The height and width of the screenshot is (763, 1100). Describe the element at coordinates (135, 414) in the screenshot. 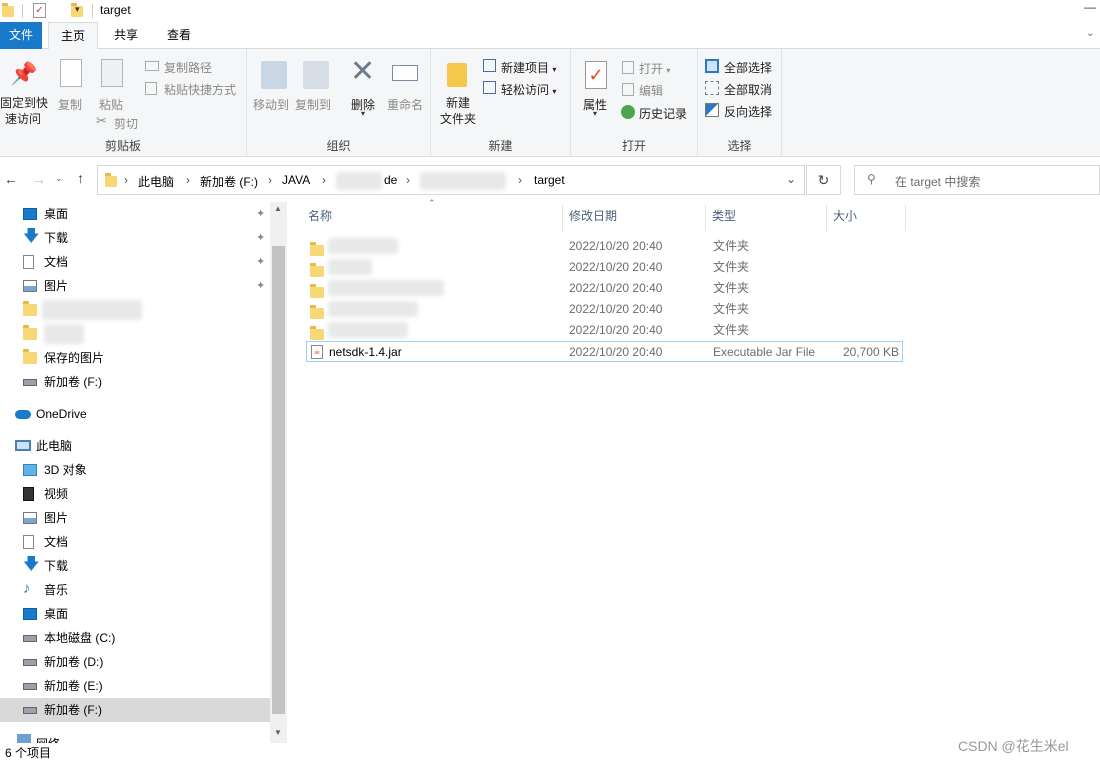

I see `sidebar-item-onedrive: OneDrive` at that location.